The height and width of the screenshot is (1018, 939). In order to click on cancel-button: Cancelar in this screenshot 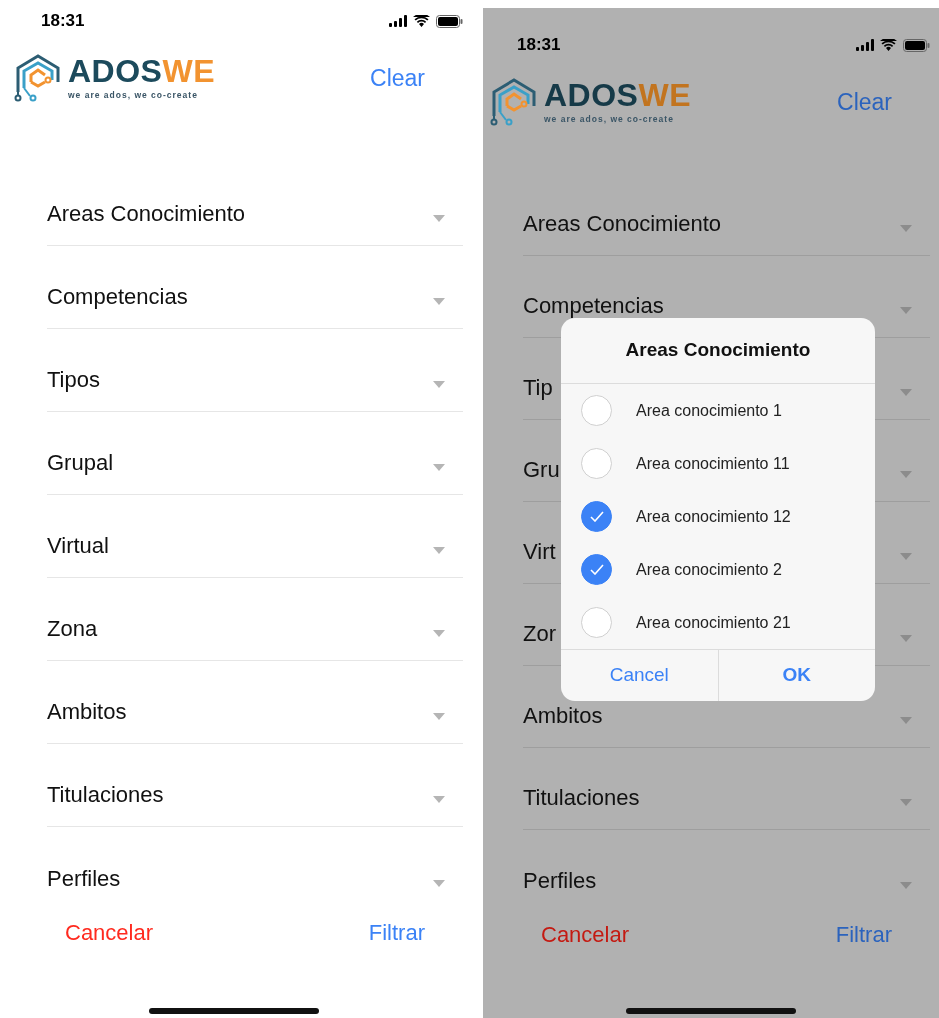, I will do `click(109, 932)`.